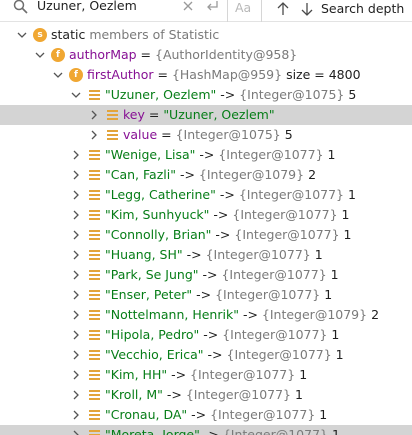 This screenshot has width=412, height=435. Describe the element at coordinates (206, 275) in the screenshot. I see `table-row: "Park, Se Jung" -> {Integer@1077} 1` at that location.